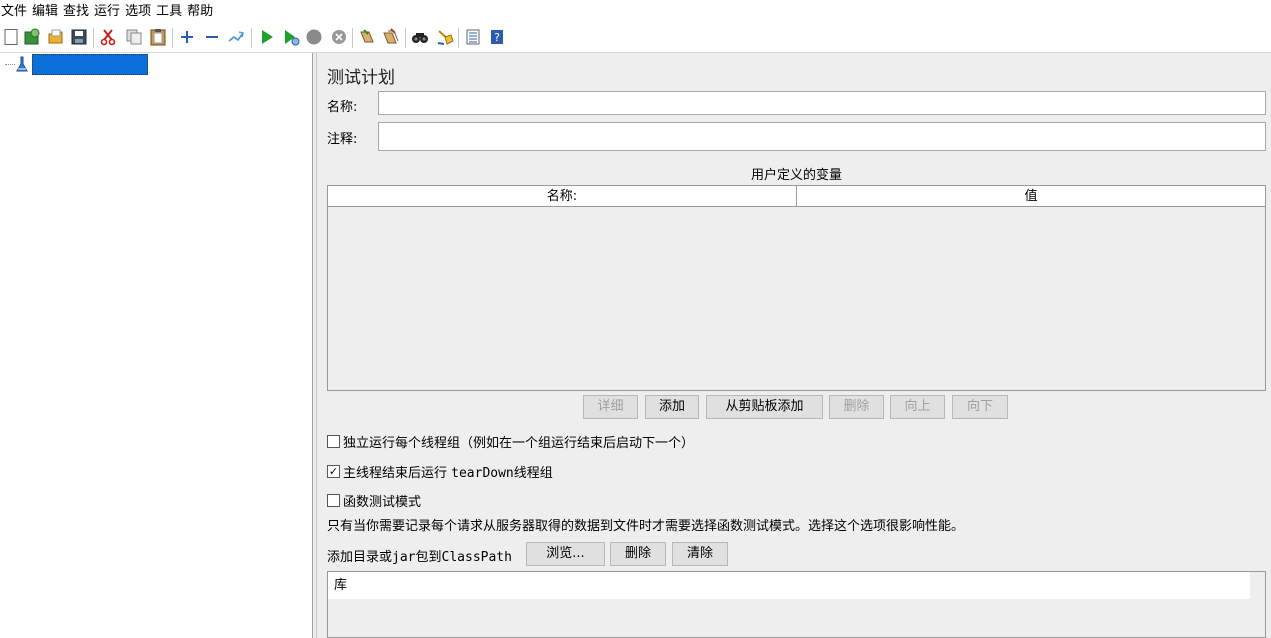 Image resolution: width=1271 pixels, height=638 pixels. What do you see at coordinates (822, 103) in the screenshot?
I see `name-field` at bounding box center [822, 103].